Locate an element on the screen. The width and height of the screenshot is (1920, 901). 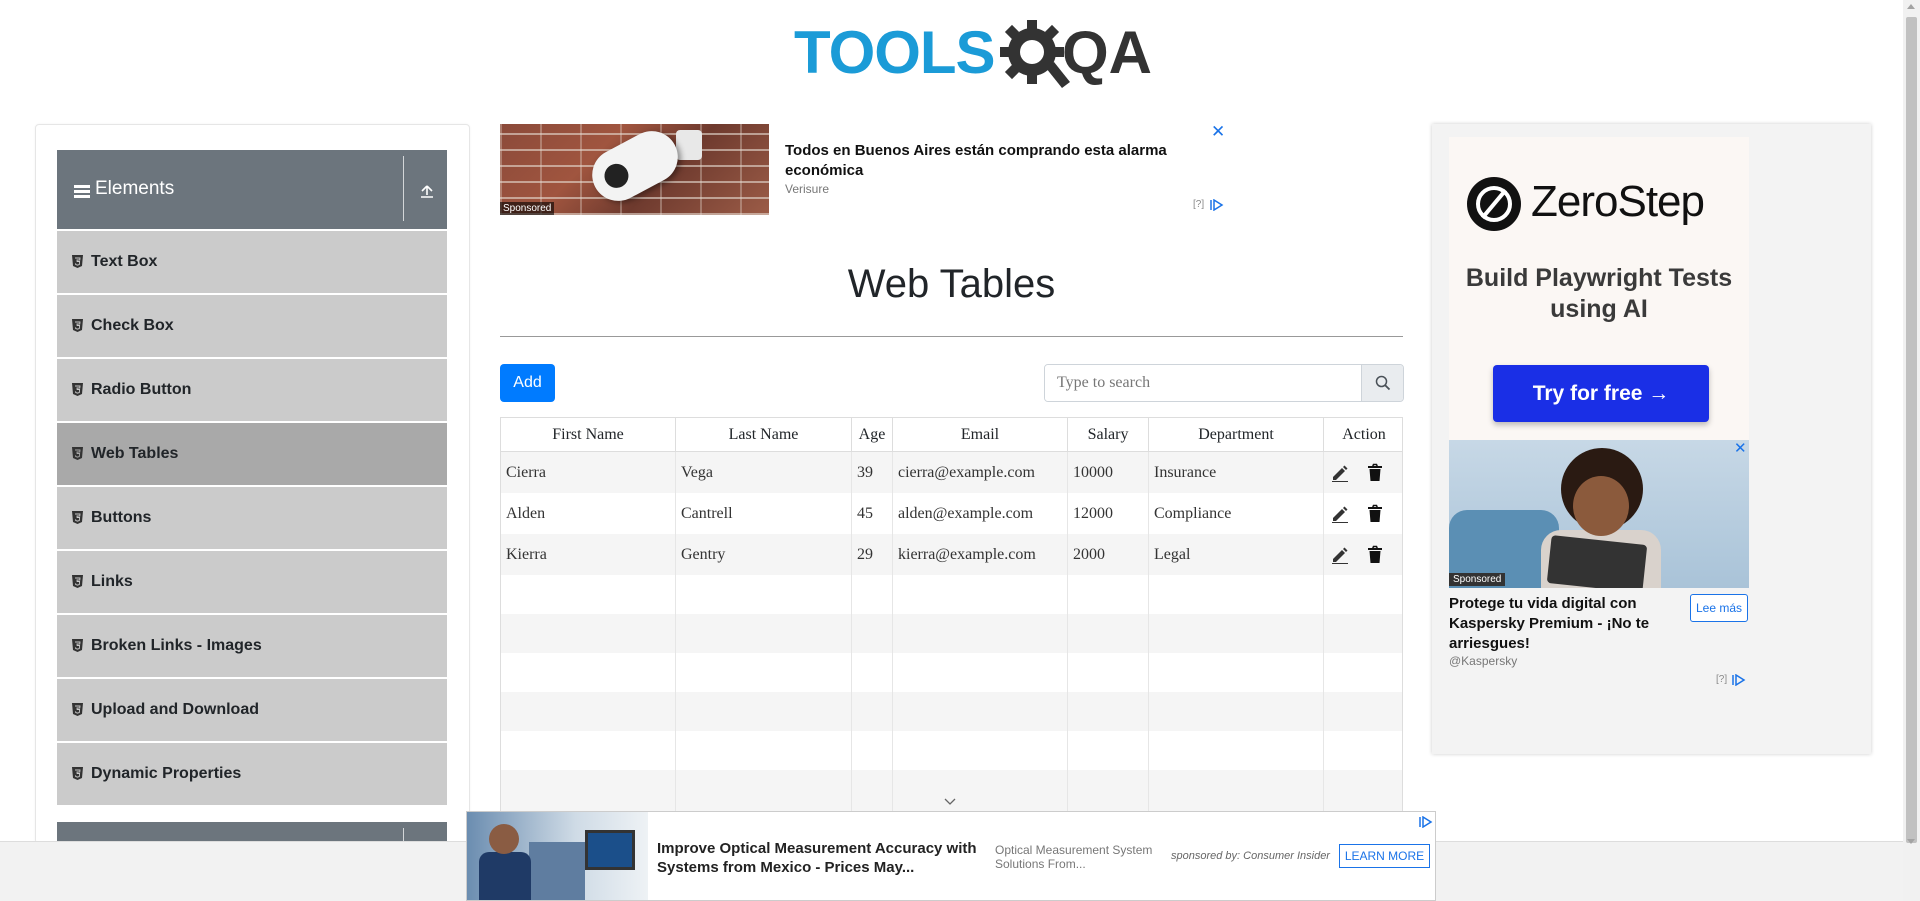
search-button is located at coordinates (1382, 383).